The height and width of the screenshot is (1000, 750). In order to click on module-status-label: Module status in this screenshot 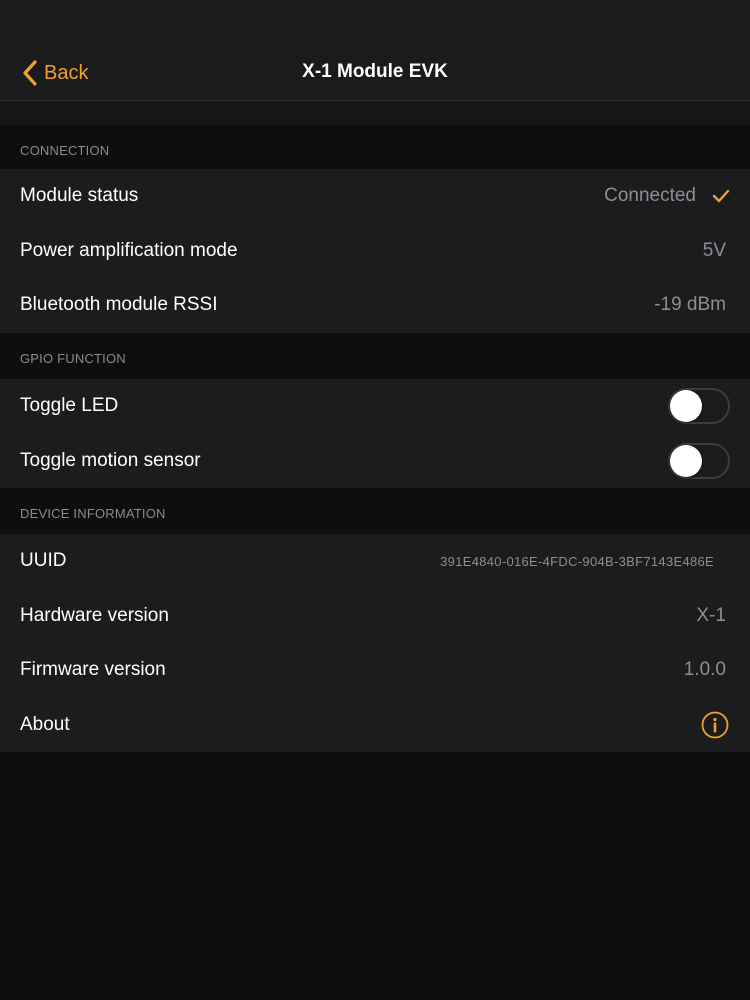, I will do `click(79, 196)`.